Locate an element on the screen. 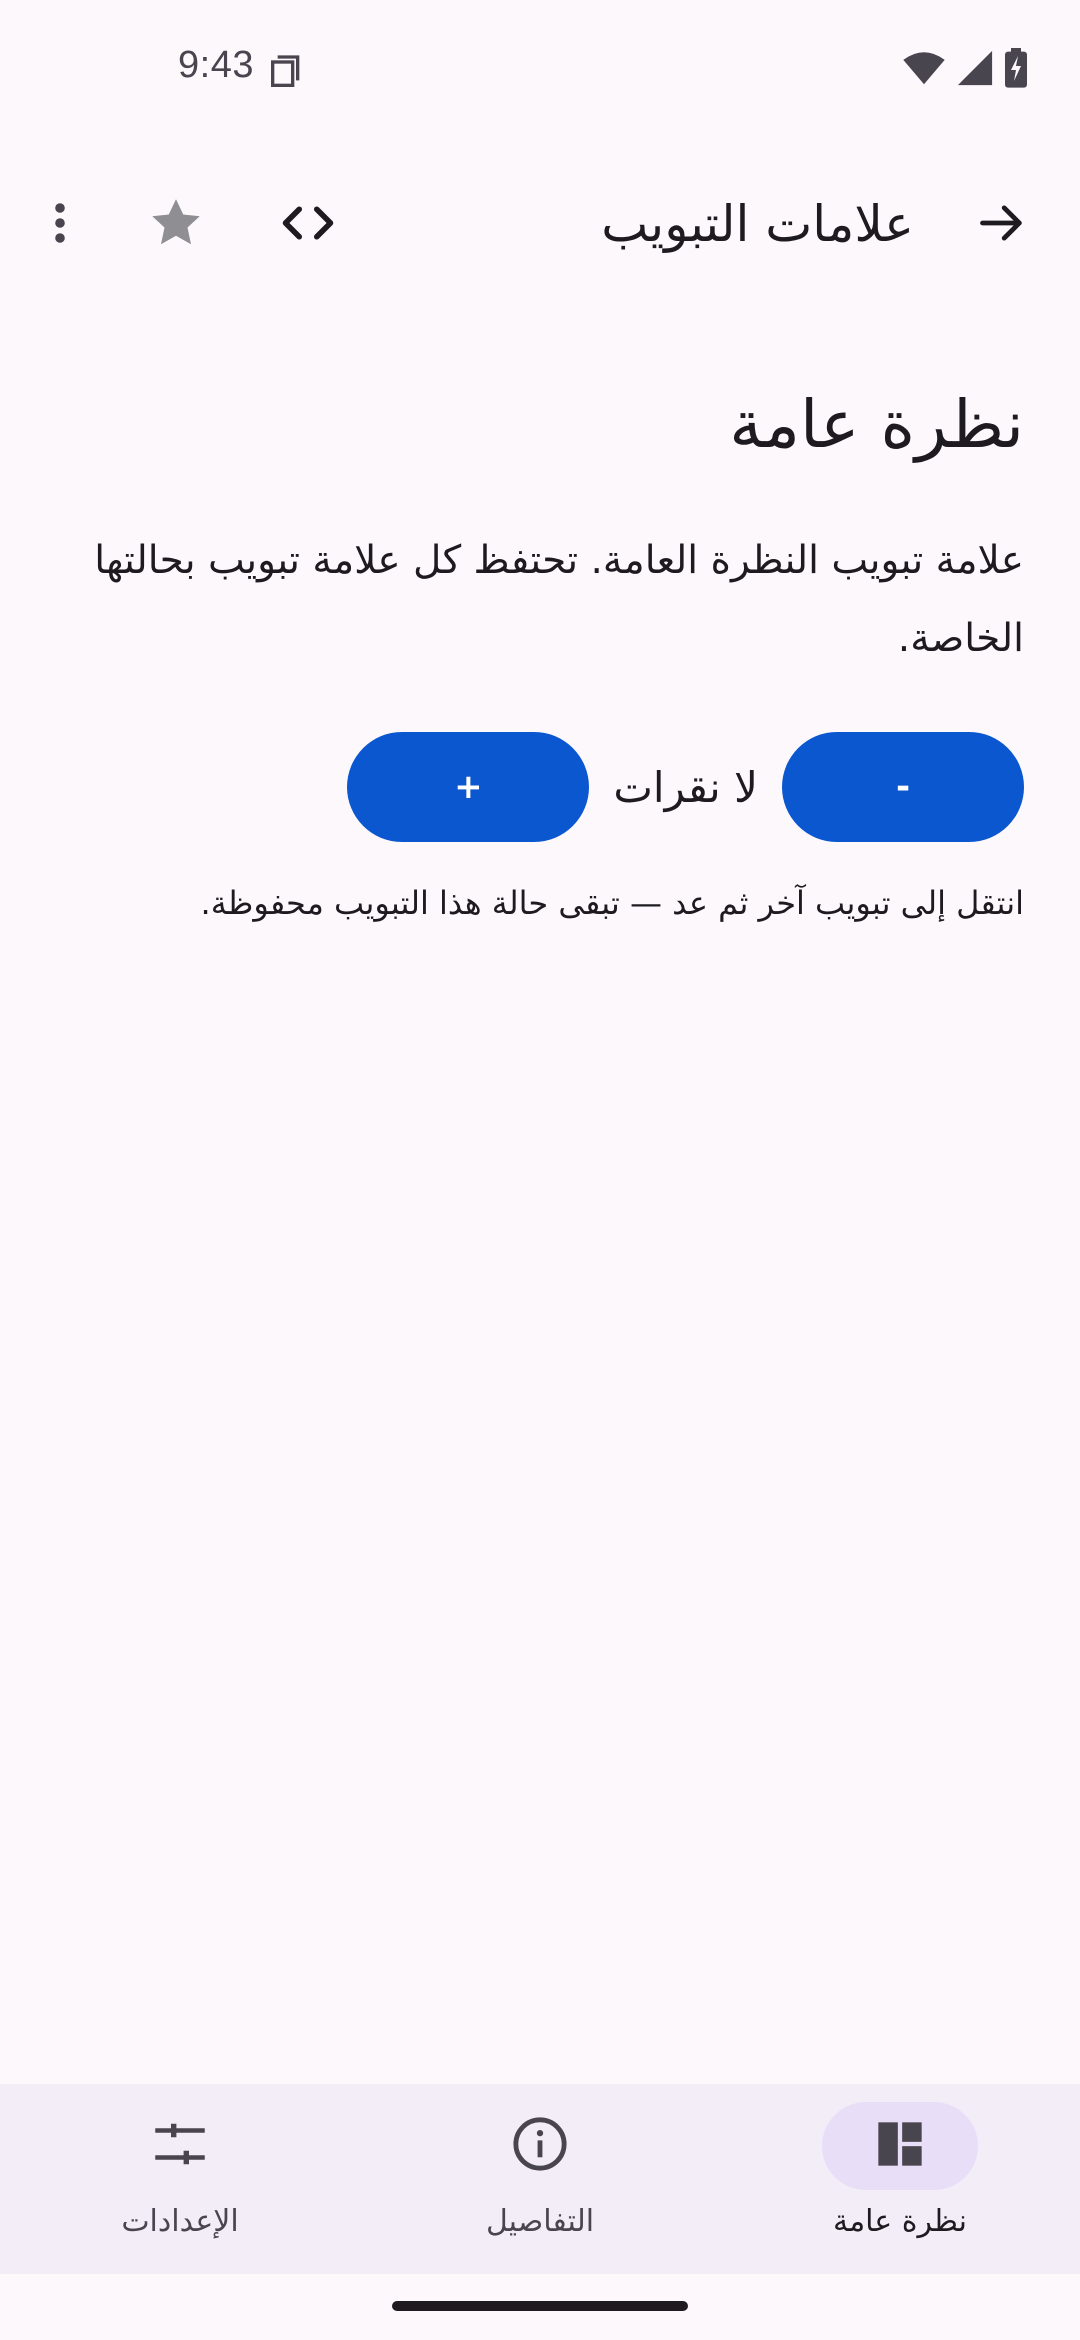 This screenshot has height=2340, width=1080. gesture-navigation-bar is located at coordinates (540, 2306).